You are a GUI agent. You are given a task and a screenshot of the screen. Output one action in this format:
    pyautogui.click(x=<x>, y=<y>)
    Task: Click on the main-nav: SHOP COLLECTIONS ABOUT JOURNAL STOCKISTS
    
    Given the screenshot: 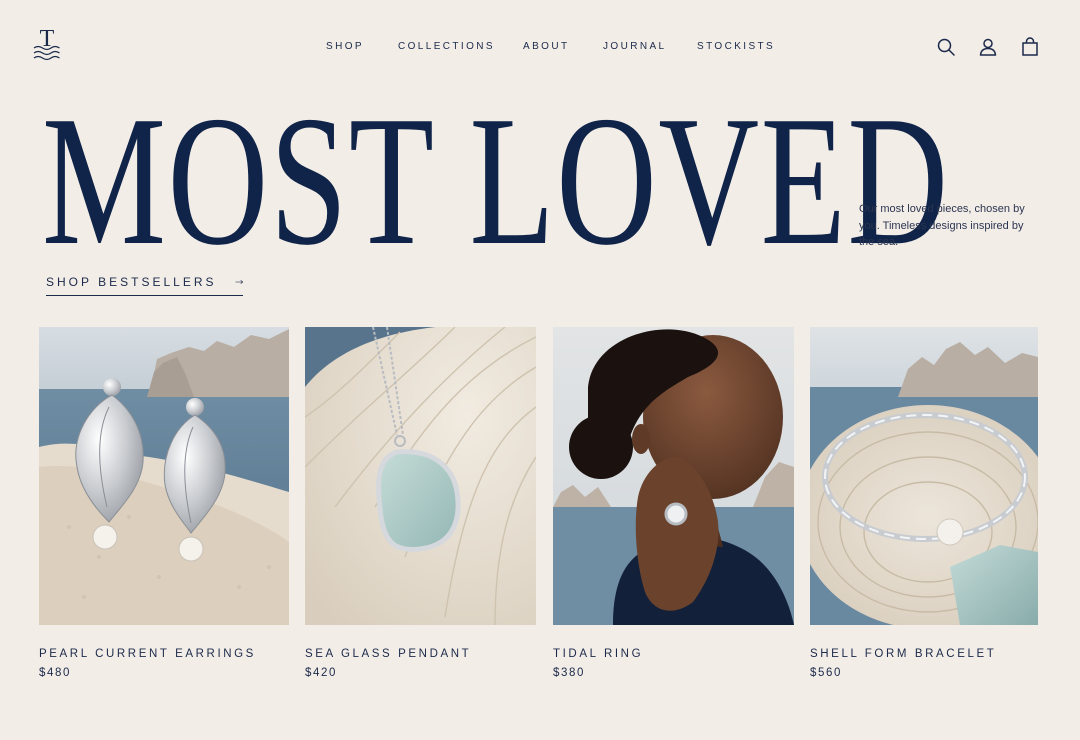 What is the action you would take?
    pyautogui.click(x=540, y=47)
    